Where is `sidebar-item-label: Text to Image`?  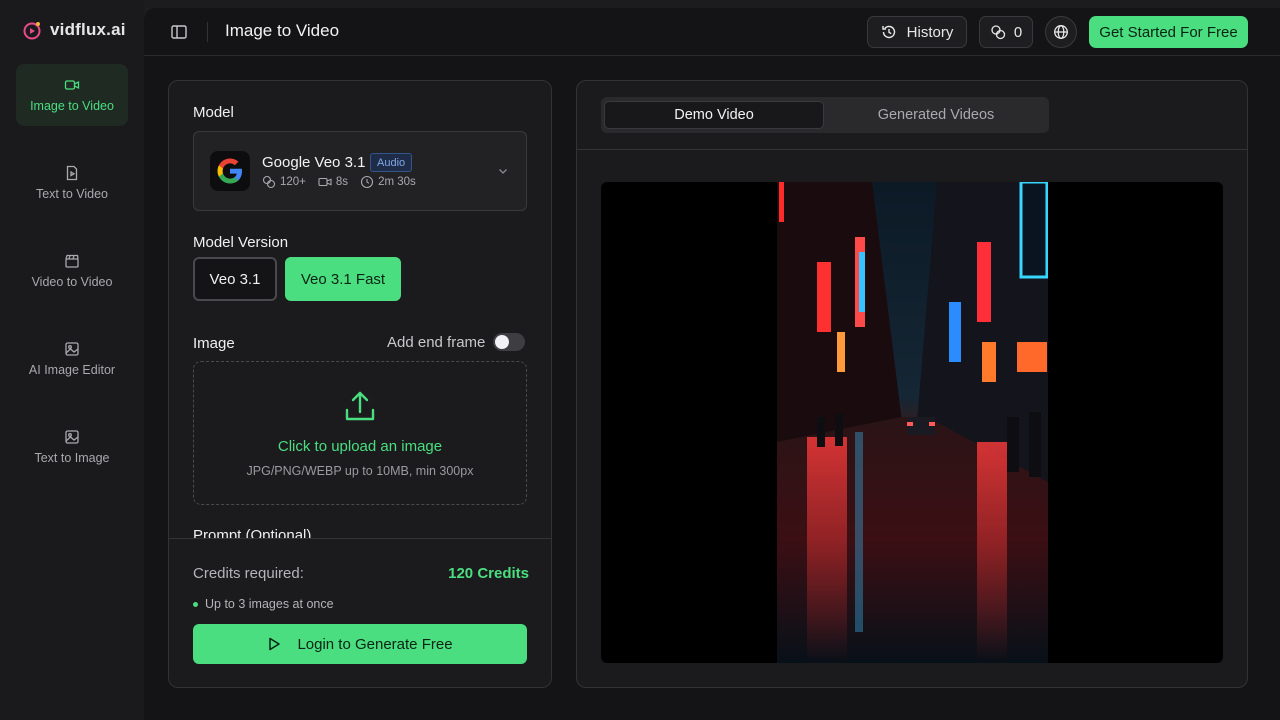
sidebar-item-label: Text to Image is located at coordinates (72, 458).